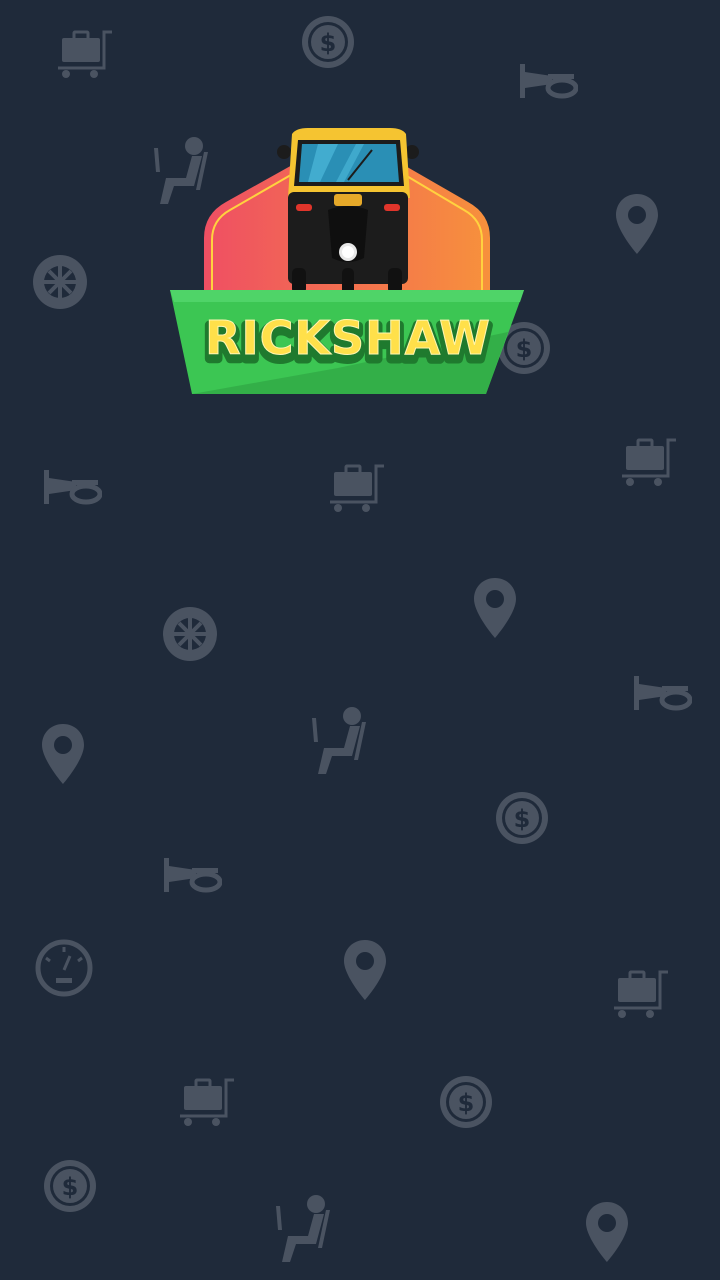 The height and width of the screenshot is (1280, 720). What do you see at coordinates (64, 968) in the screenshot?
I see `speedometer-icon` at bounding box center [64, 968].